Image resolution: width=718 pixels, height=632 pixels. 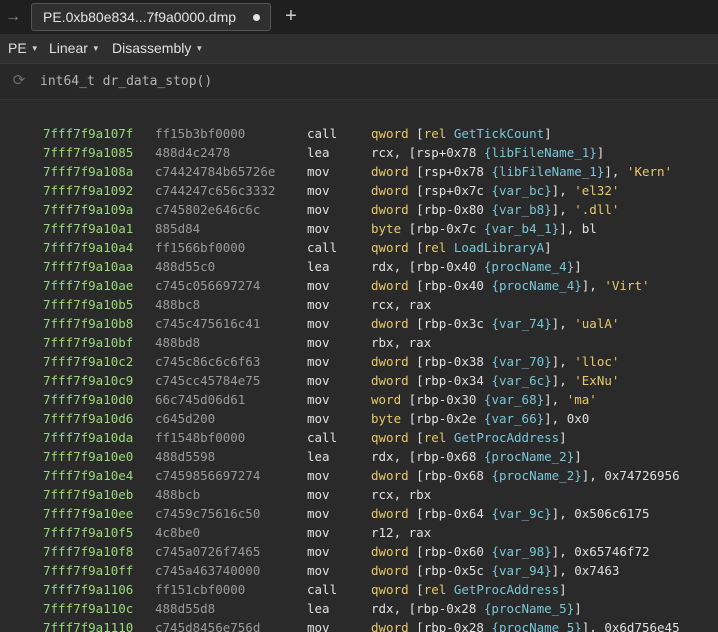 I want to click on instruction-row: 7fff7f9a10eb 488bcb mov rcx, rbx, so click(x=359, y=494).